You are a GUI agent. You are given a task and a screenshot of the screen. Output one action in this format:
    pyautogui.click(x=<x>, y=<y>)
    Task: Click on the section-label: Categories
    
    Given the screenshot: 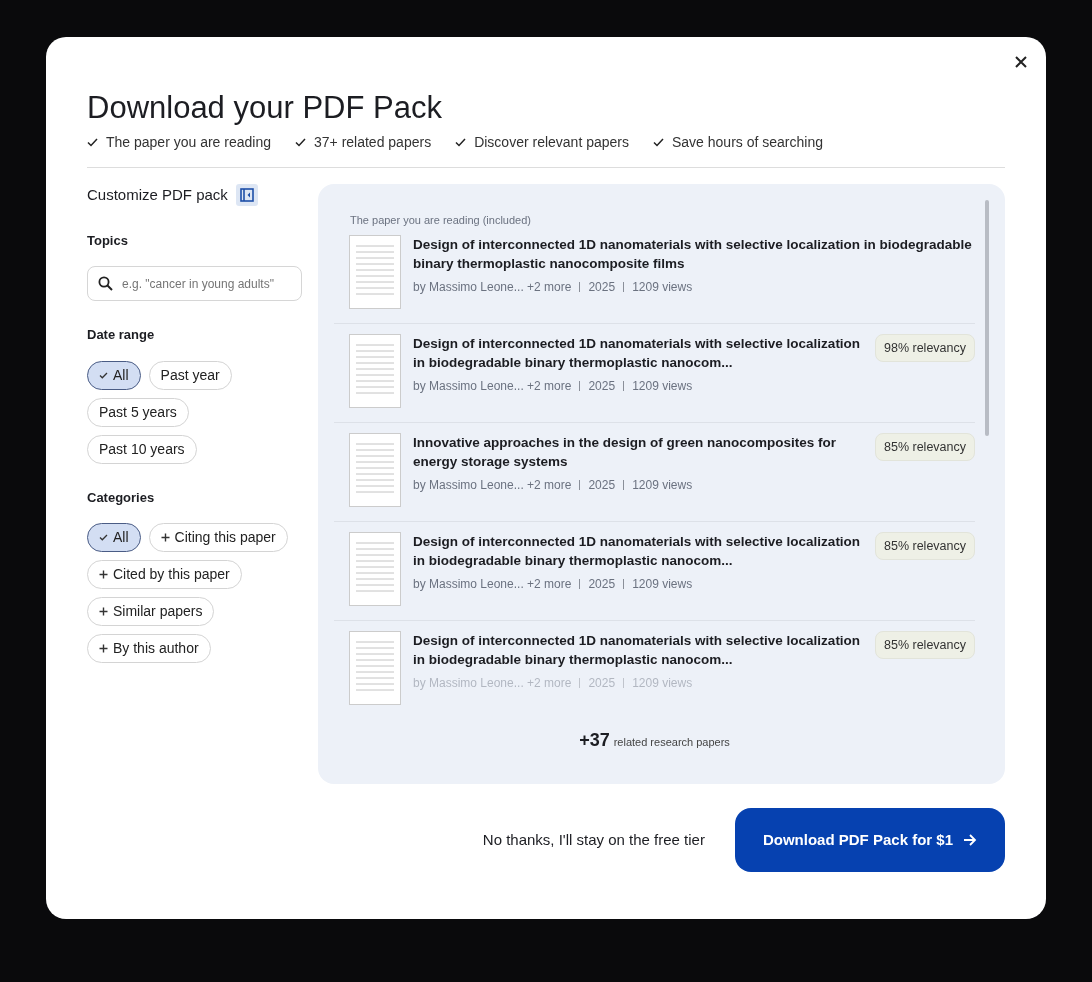 What is the action you would take?
    pyautogui.click(x=121, y=497)
    